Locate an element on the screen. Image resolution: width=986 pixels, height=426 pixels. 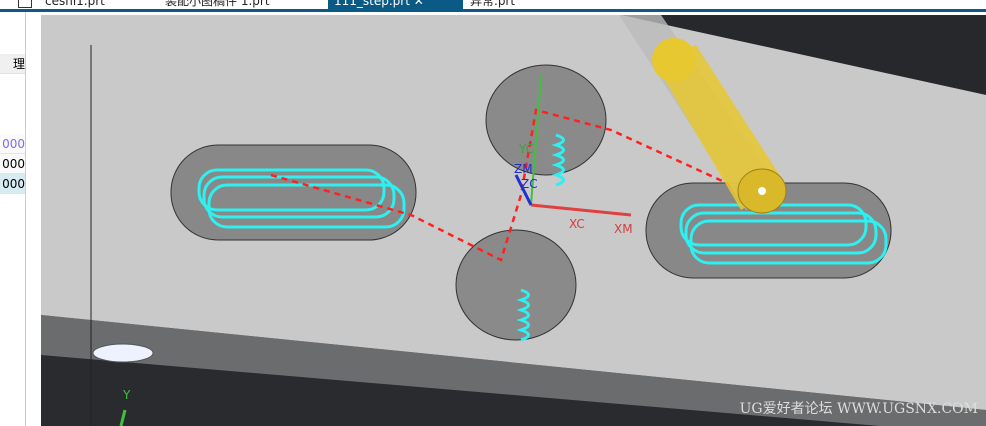
operation-panel: 理 000 000 000 is located at coordinates (13, 219).